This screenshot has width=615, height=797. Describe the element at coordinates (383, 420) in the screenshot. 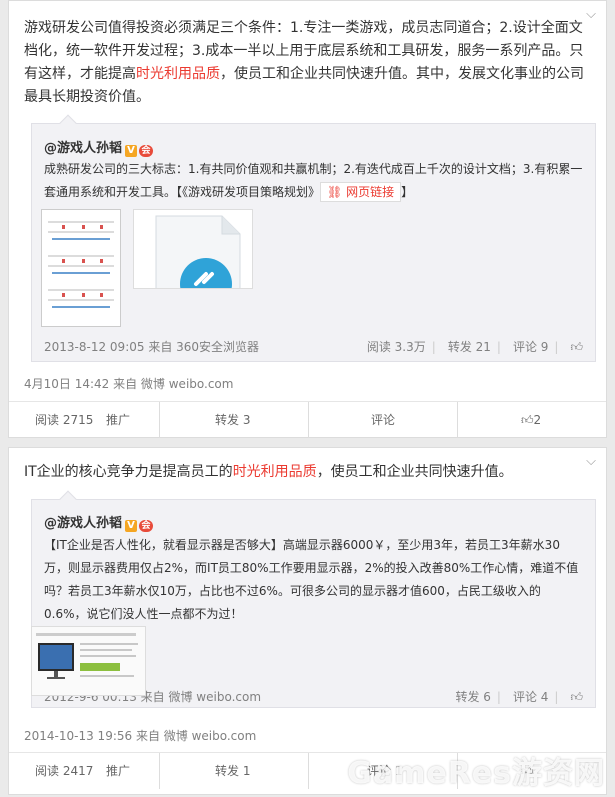

I see `comment-button: 评论` at that location.